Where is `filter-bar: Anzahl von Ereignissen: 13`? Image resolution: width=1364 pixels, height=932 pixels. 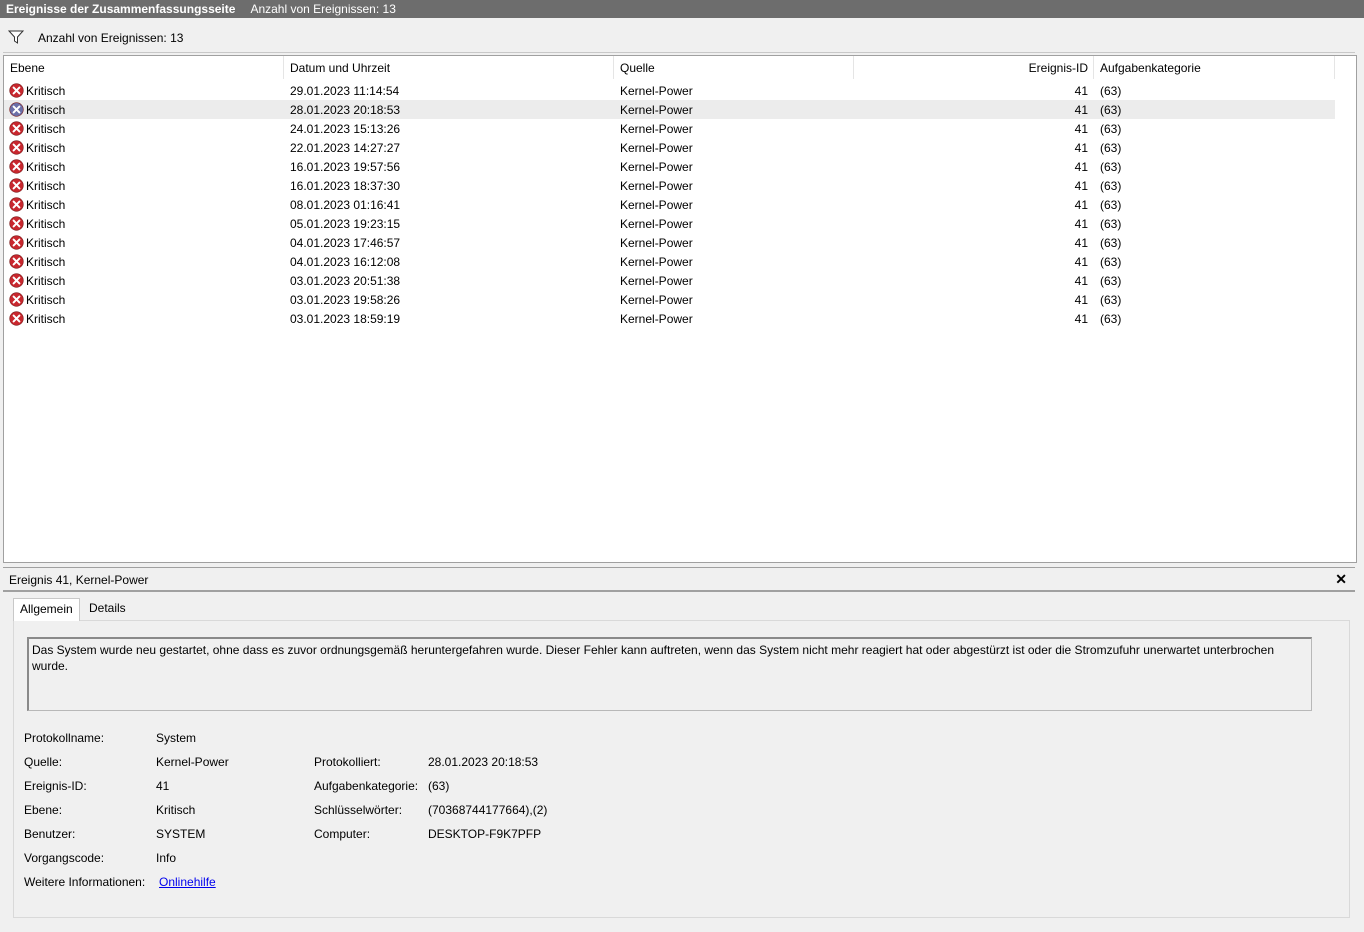
filter-bar: Anzahl von Ereignissen: 13 is located at coordinates (679, 38).